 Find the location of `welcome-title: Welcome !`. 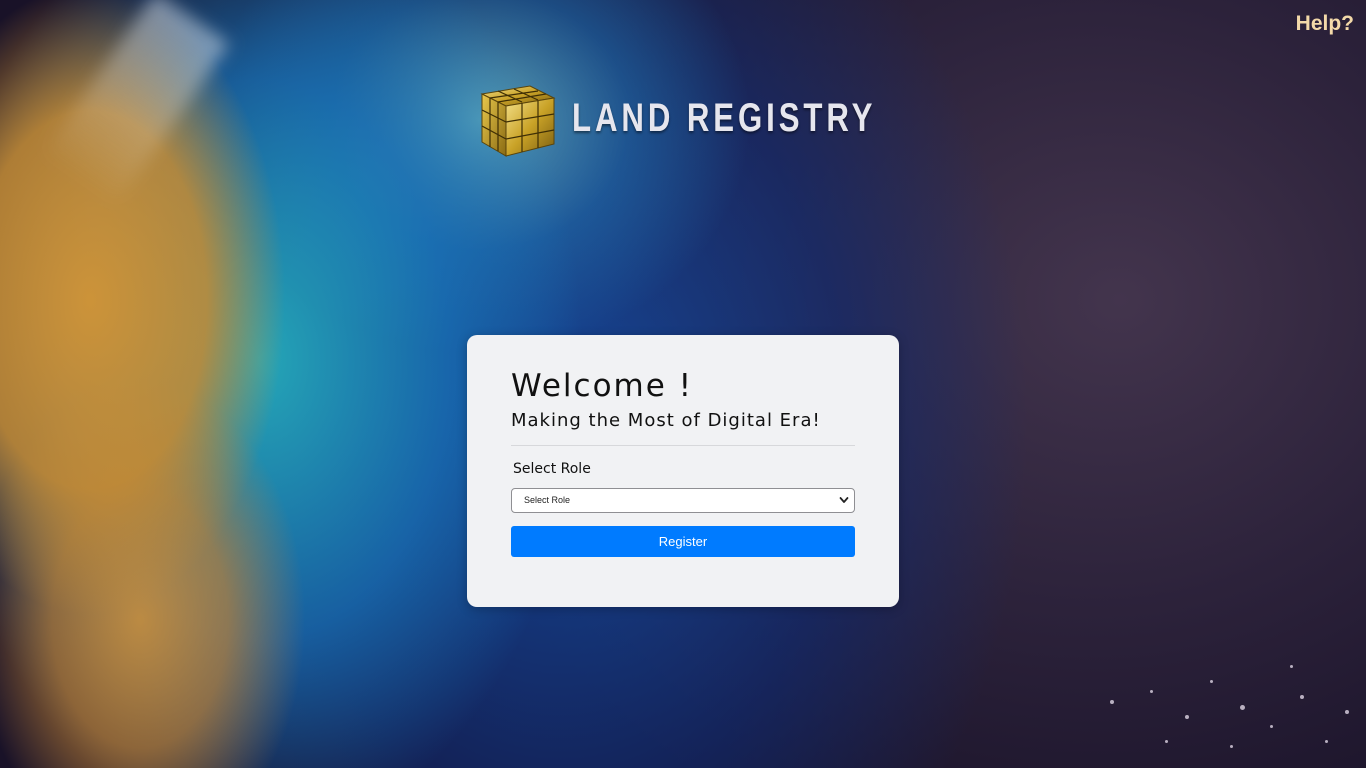

welcome-title: Welcome ! is located at coordinates (602, 386).